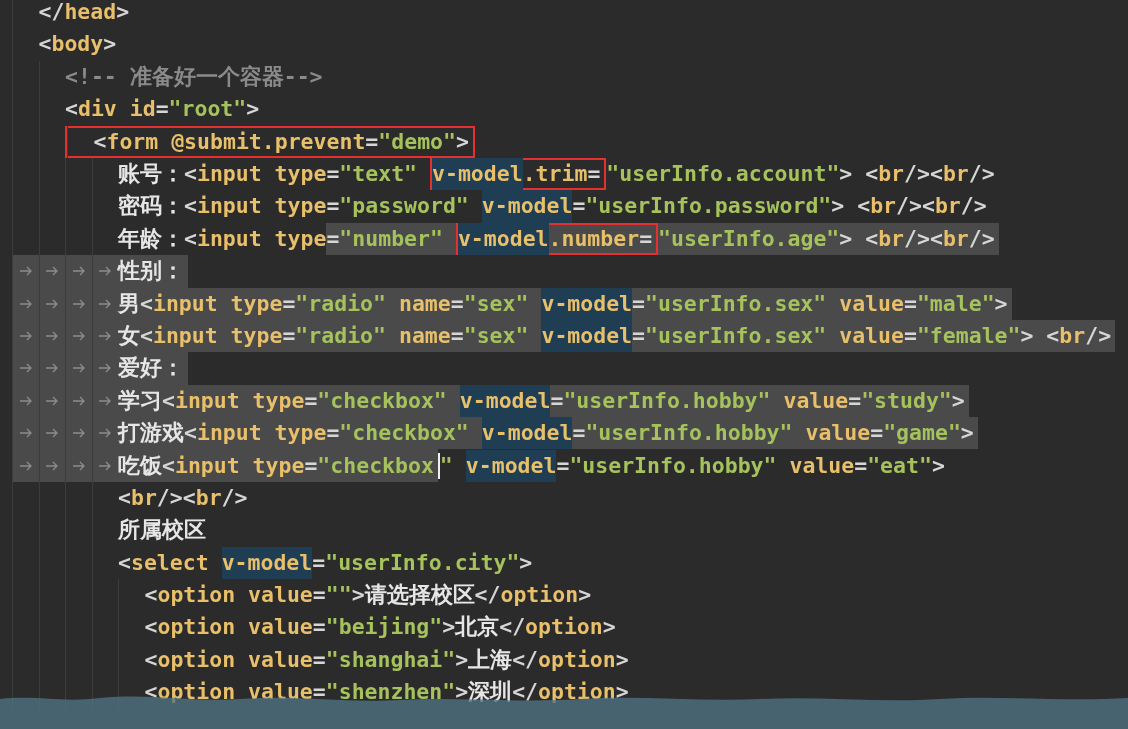 The width and height of the screenshot is (1128, 729). I want to click on code-text: 学习, so click(140, 400).